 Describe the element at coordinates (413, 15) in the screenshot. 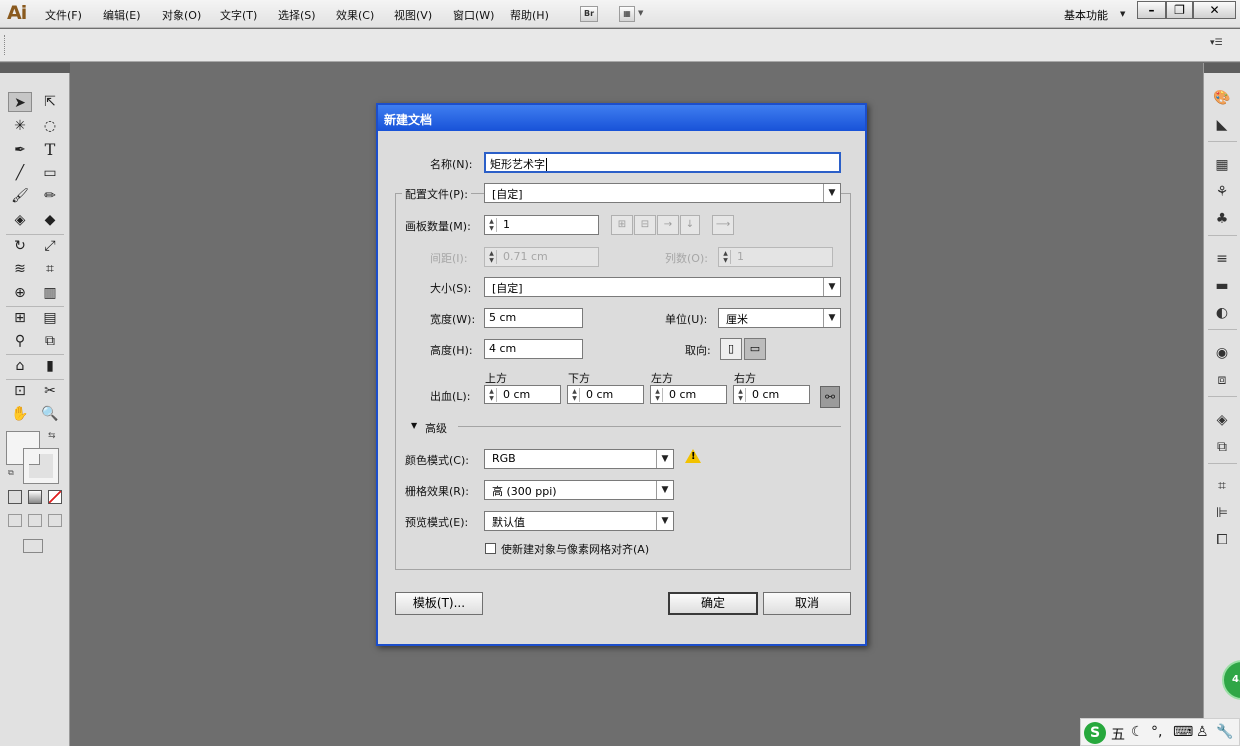

I see `menu-view: 视图(V)` at that location.